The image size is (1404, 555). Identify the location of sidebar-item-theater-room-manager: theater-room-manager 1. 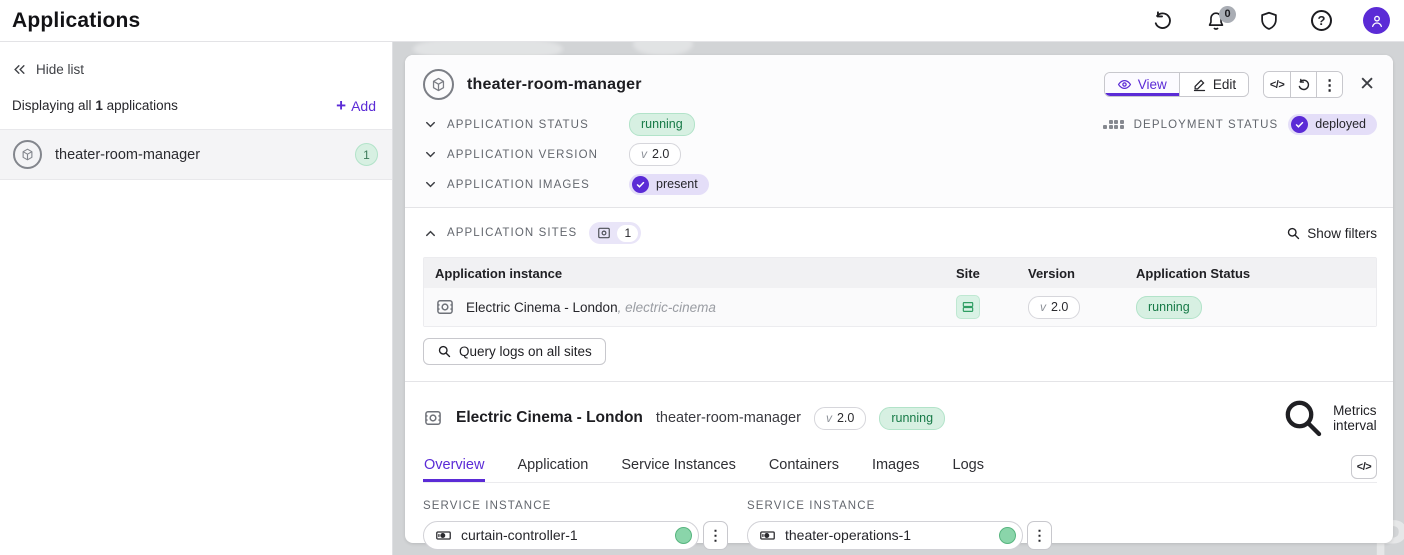
(196, 154).